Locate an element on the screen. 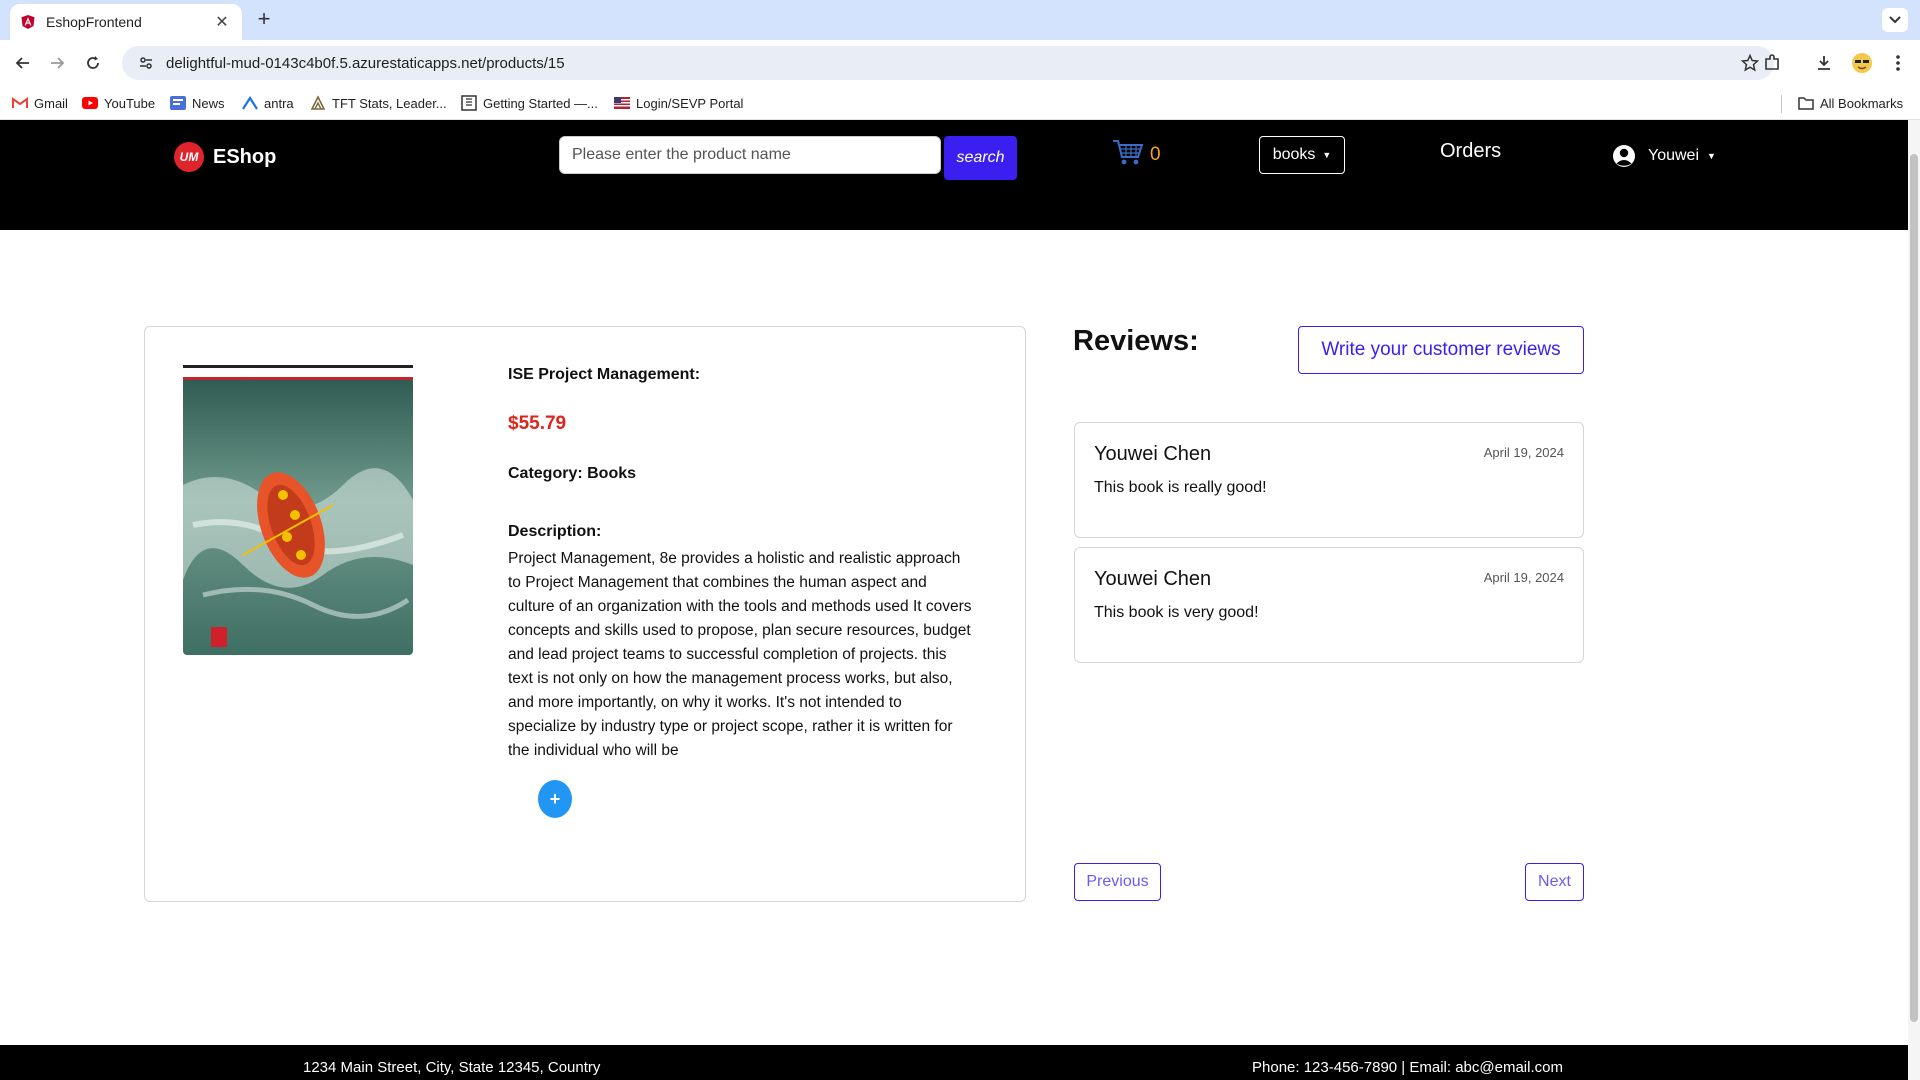 The height and width of the screenshot is (1080, 1920). cart-link: 0 is located at coordinates (1136, 154).